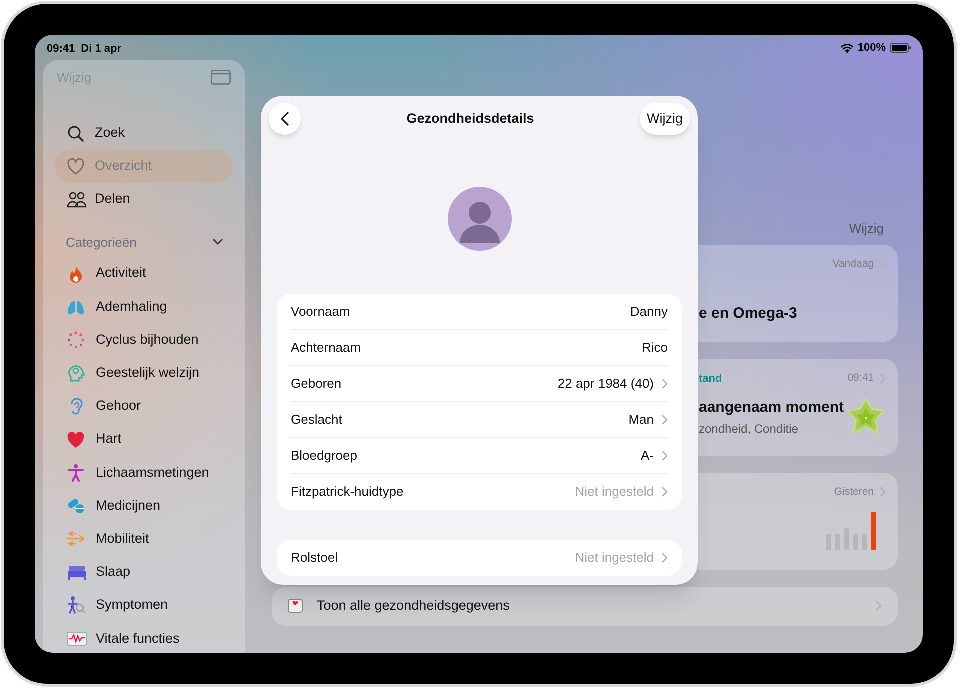 The width and height of the screenshot is (960, 689). I want to click on nav-item: Delen, so click(144, 199).